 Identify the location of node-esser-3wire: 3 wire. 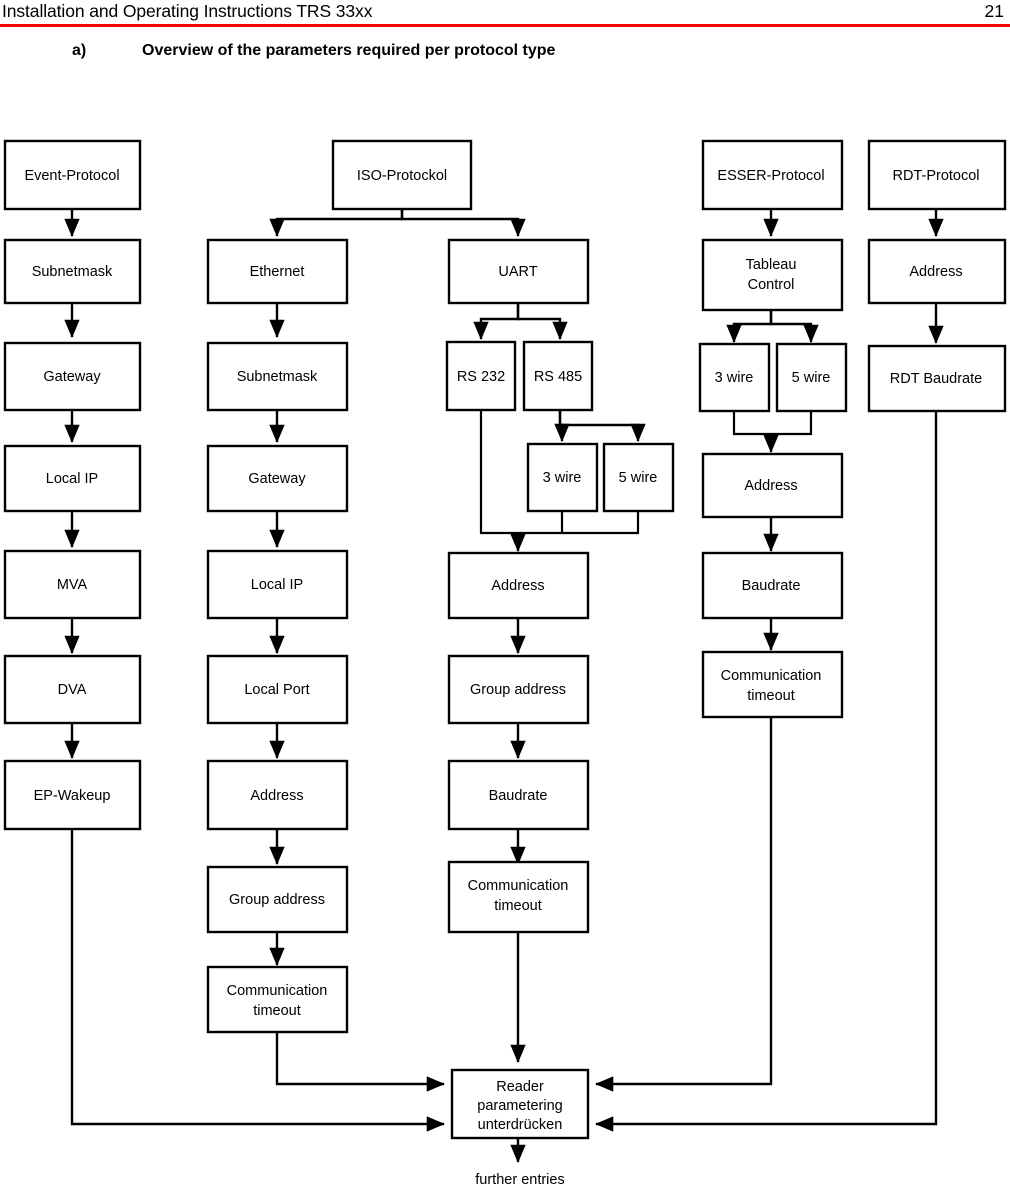
(734, 377).